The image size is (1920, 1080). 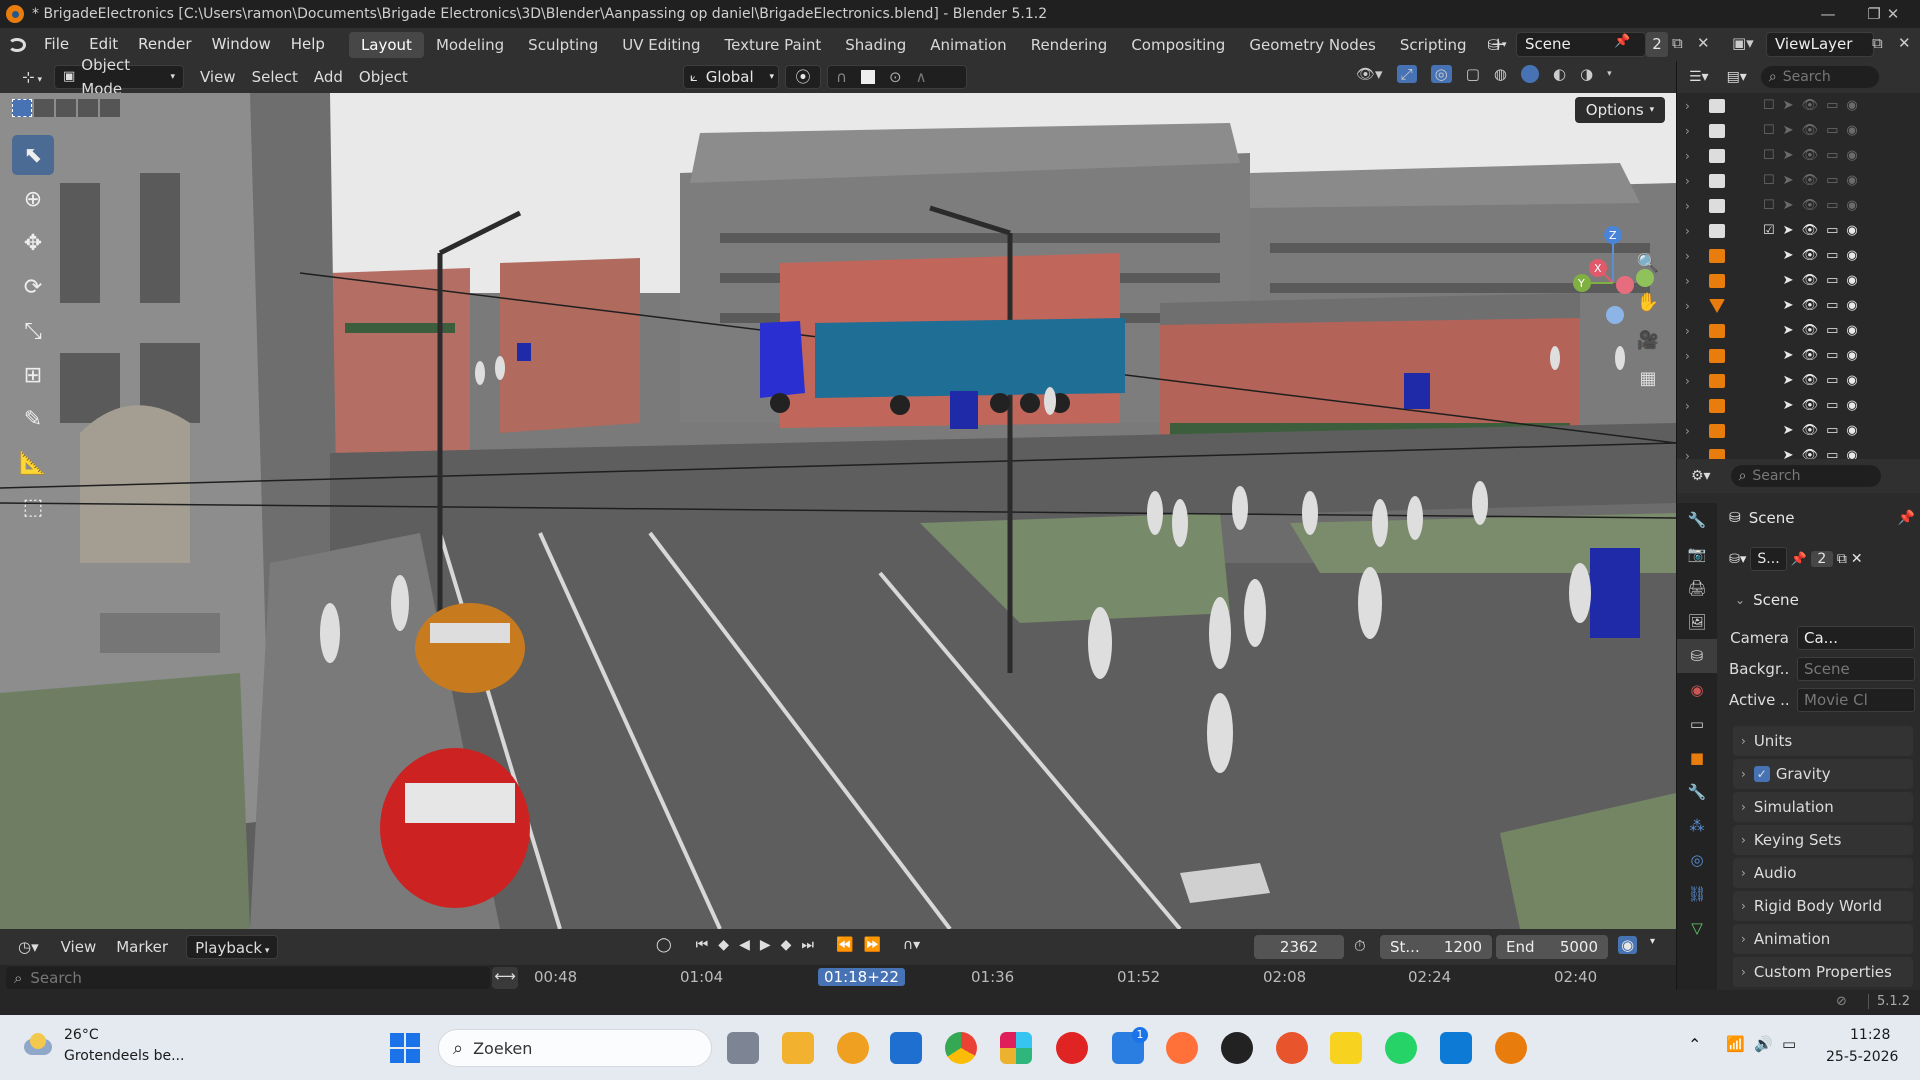 I want to click on globe-icon, so click(x=1237, y=1048).